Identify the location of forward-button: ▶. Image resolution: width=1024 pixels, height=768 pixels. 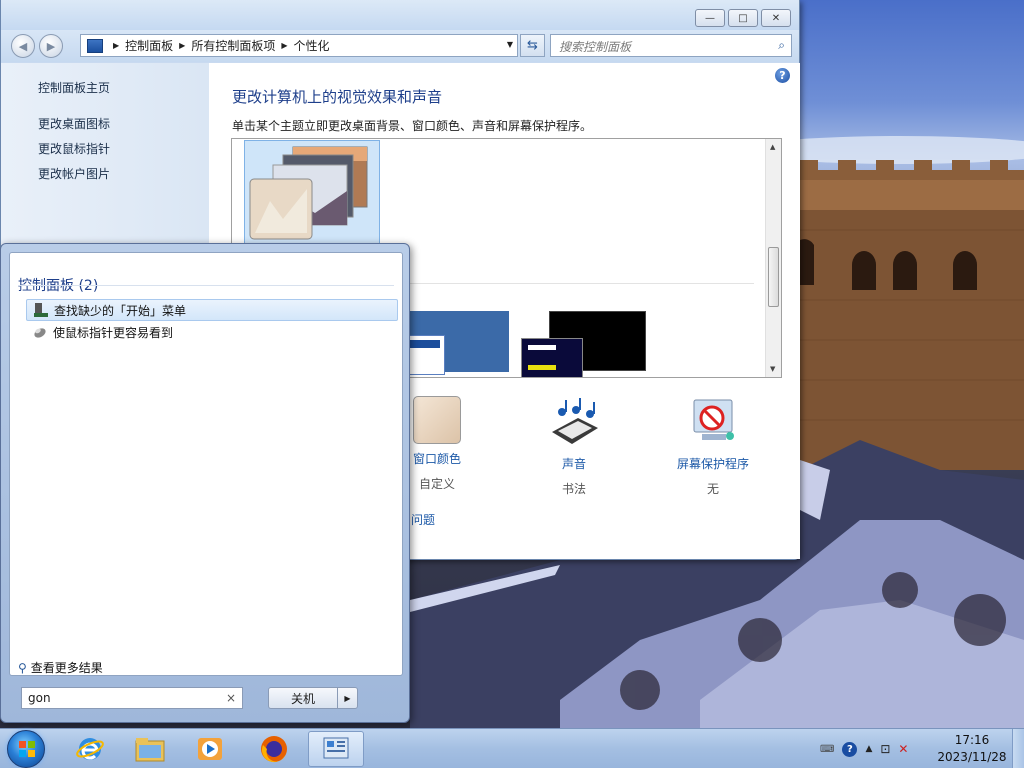
(51, 46).